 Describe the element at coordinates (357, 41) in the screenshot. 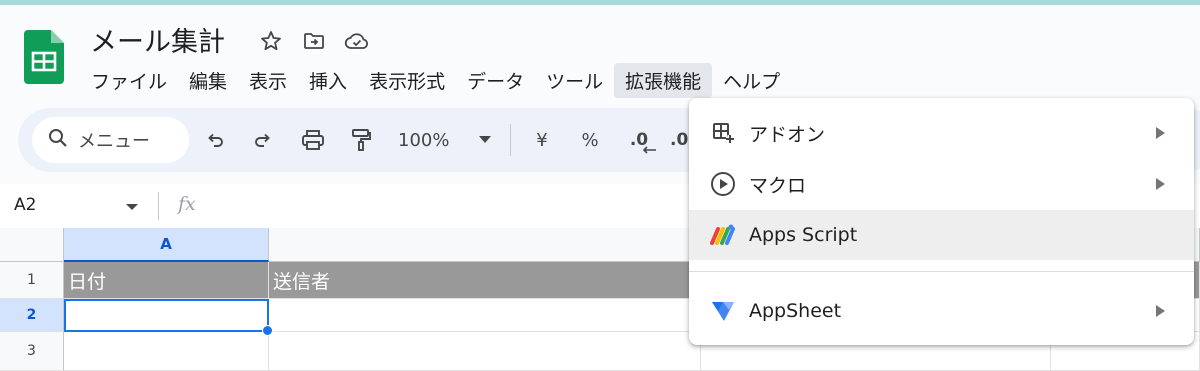

I see `cloud-saved-icon` at that location.